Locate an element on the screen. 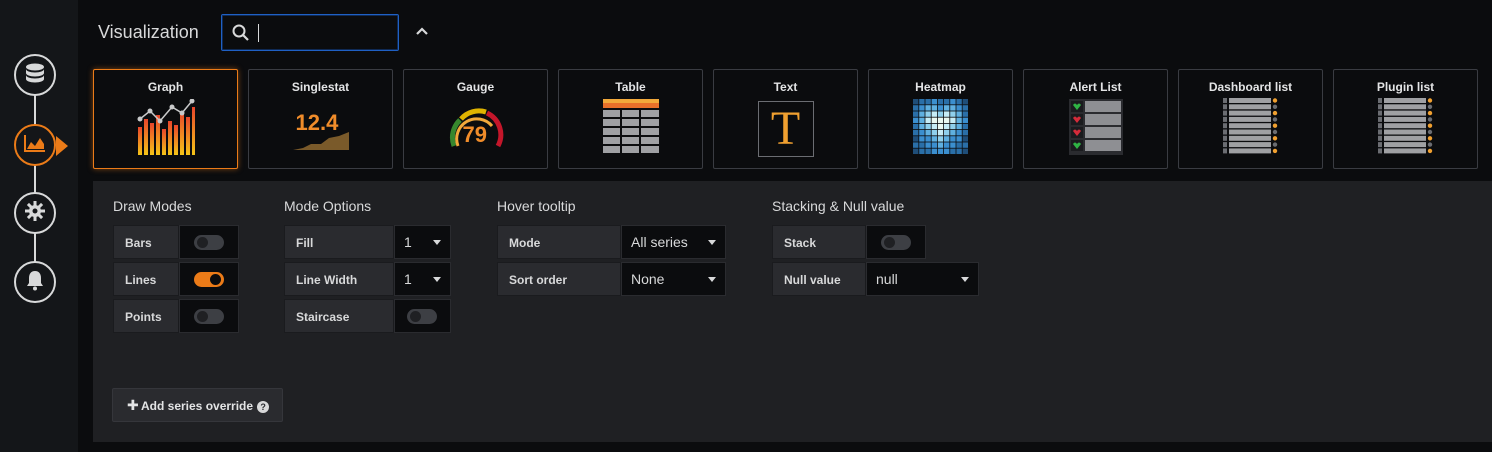 The image size is (1492, 452). fill-select: 1 is located at coordinates (422, 242).